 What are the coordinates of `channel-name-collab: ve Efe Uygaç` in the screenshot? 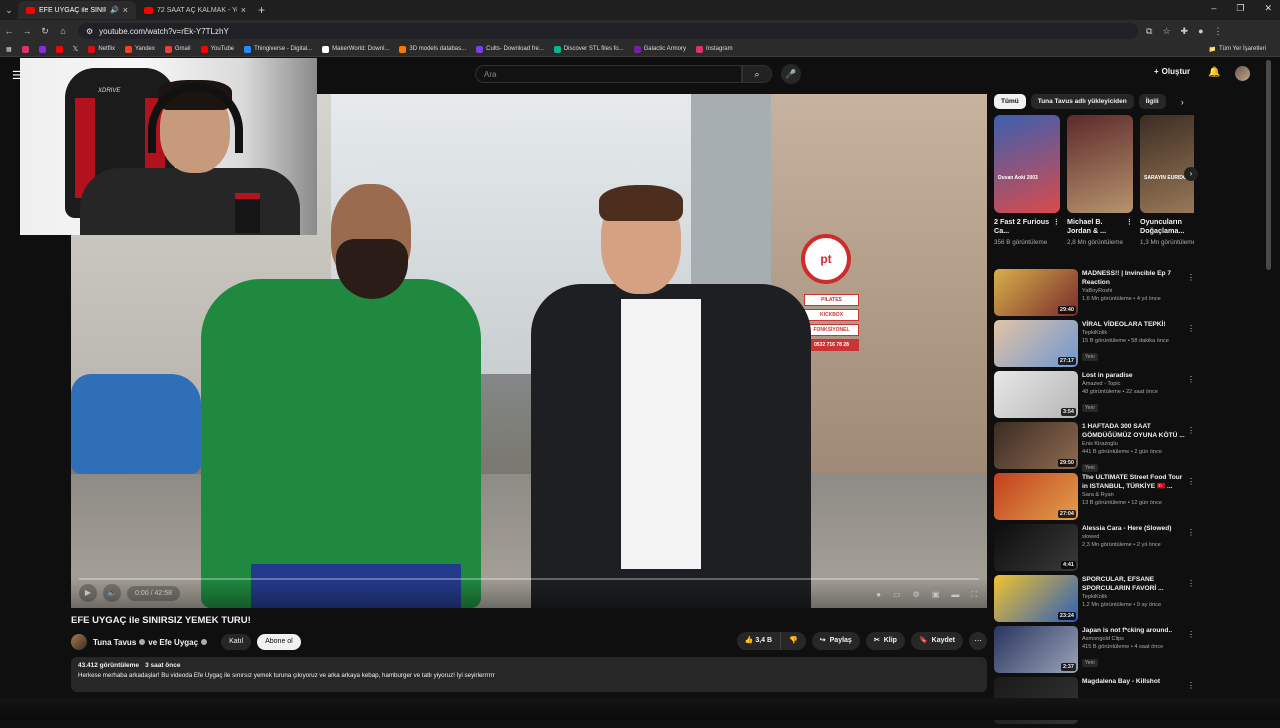 It's located at (173, 642).